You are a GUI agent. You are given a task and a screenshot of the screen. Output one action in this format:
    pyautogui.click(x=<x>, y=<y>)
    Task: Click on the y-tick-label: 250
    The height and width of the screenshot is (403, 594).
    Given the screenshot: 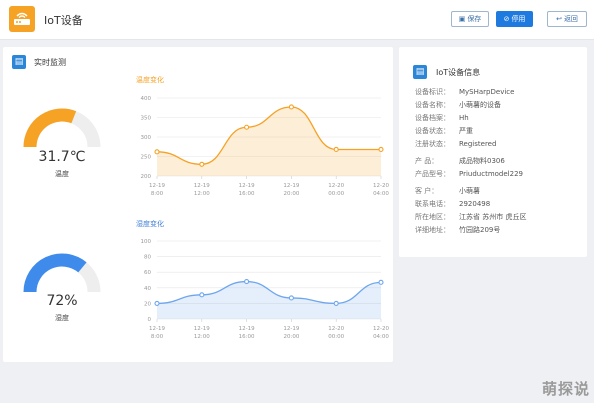 What is the action you would take?
    pyautogui.click(x=146, y=158)
    